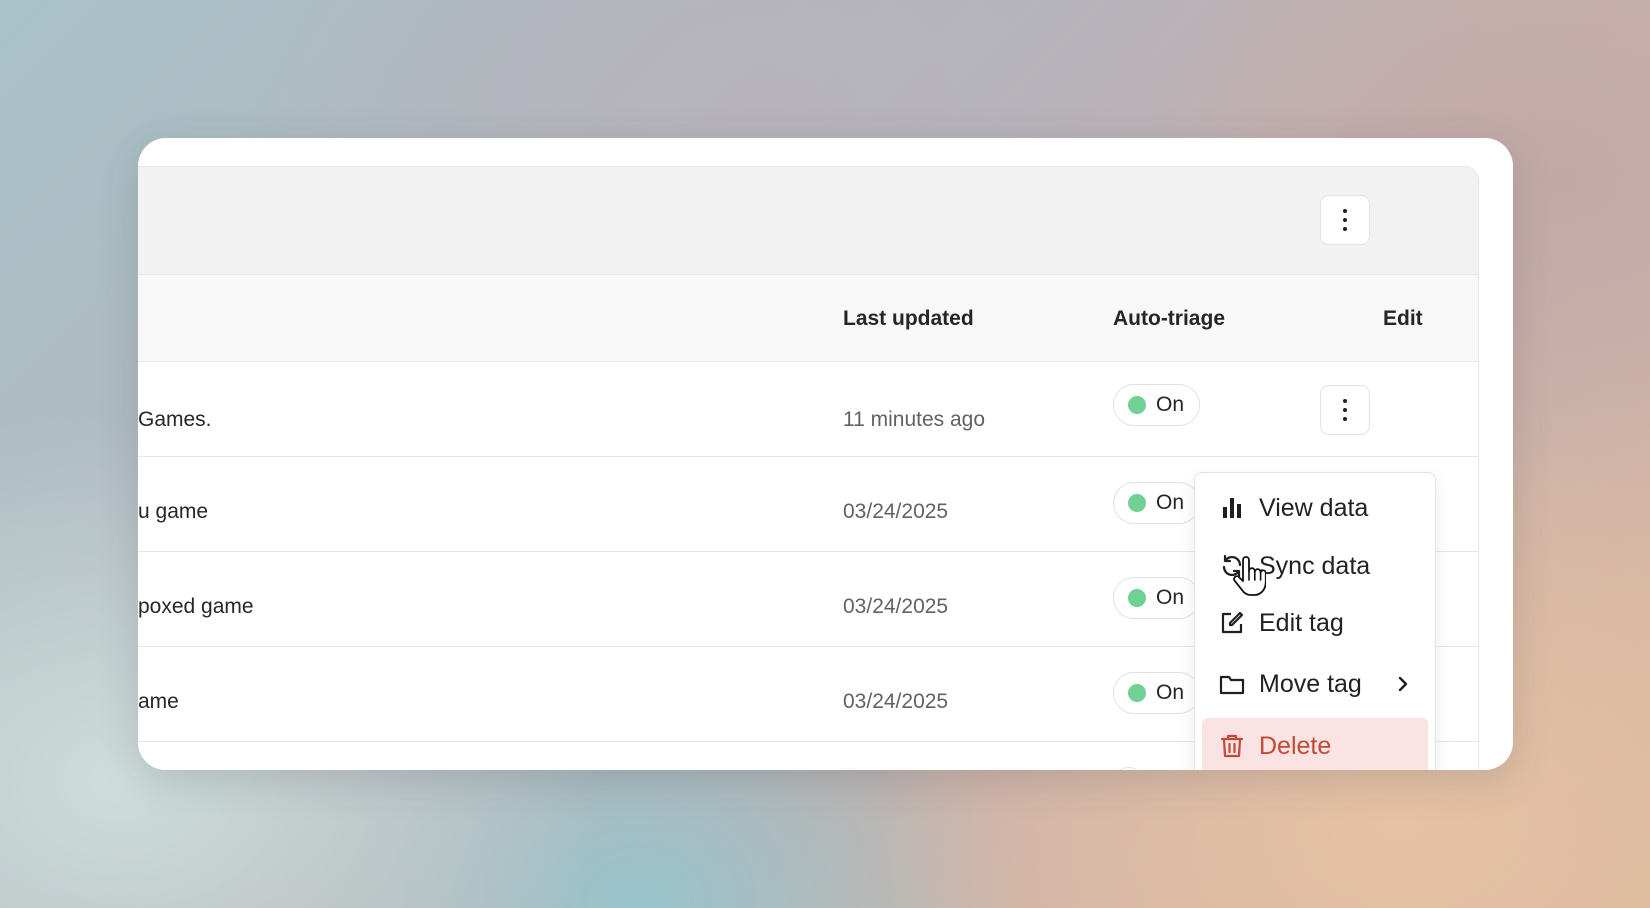 The width and height of the screenshot is (1650, 908). What do you see at coordinates (196, 606) in the screenshot?
I see `tag-name: poxed game` at bounding box center [196, 606].